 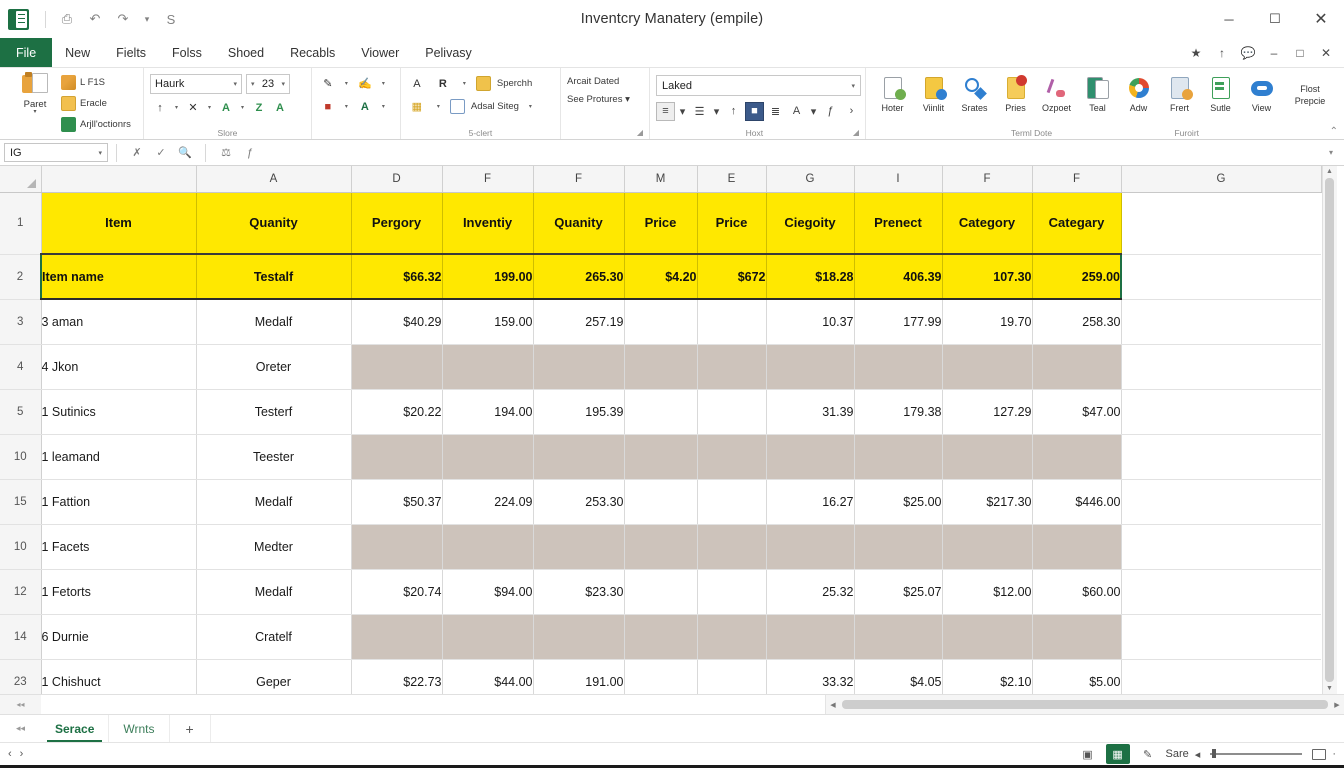 I want to click on scroll-left-icon: ◀, so click(x=833, y=705).